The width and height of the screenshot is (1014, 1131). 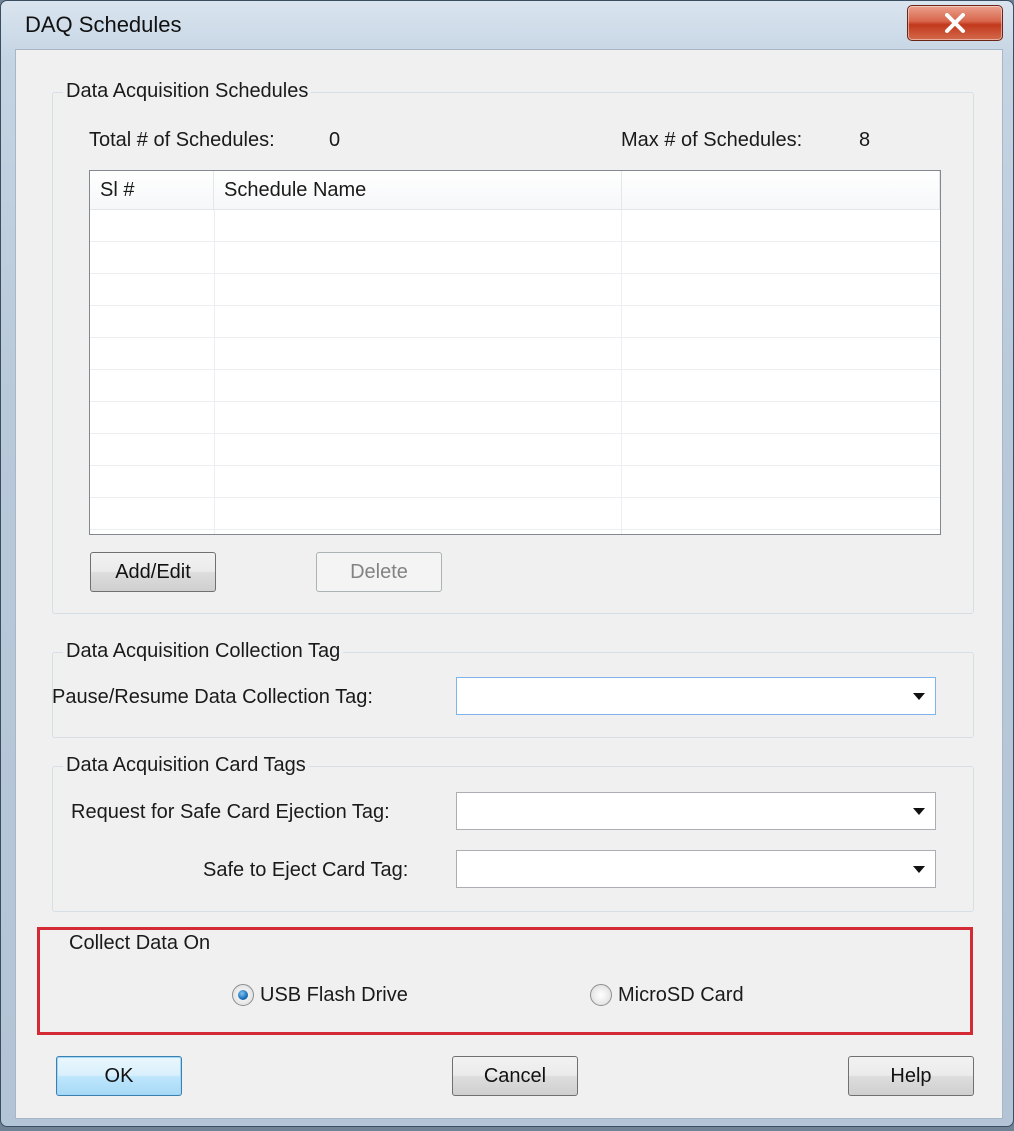 What do you see at coordinates (696, 811) in the screenshot?
I see `request-safe-ejection-dropdown` at bounding box center [696, 811].